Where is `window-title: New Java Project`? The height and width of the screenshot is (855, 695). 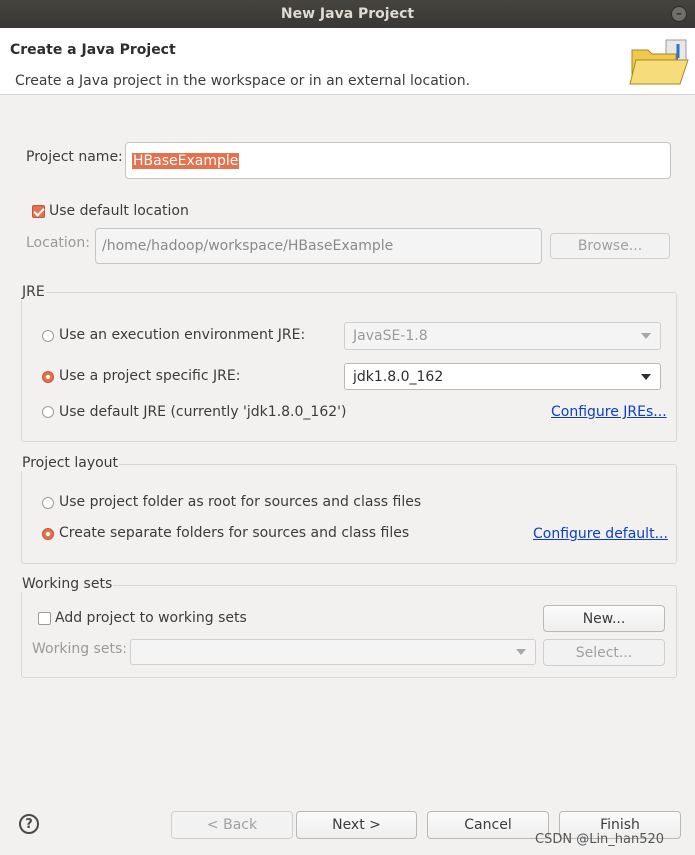
window-title: New Java Project is located at coordinates (347, 14).